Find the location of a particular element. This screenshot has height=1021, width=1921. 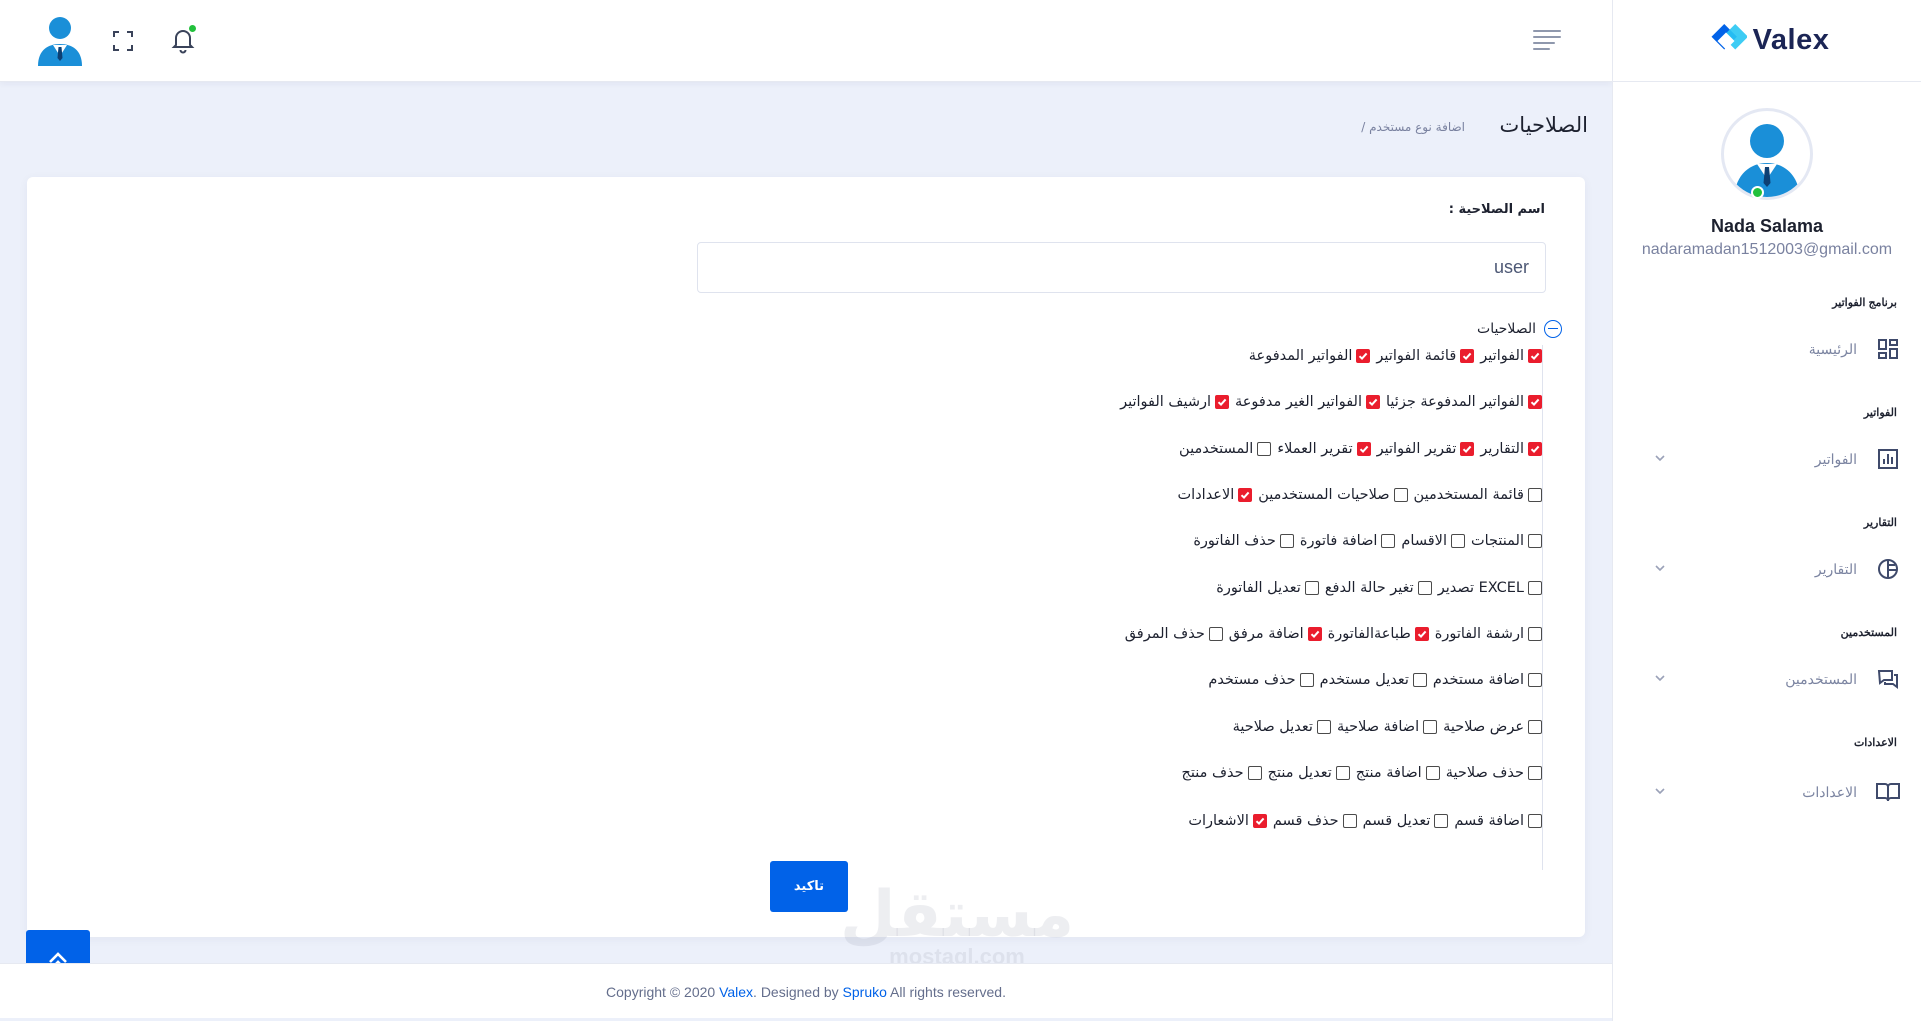

breadcrumb: / اضافة نوع مستخدم is located at coordinates (1413, 127).